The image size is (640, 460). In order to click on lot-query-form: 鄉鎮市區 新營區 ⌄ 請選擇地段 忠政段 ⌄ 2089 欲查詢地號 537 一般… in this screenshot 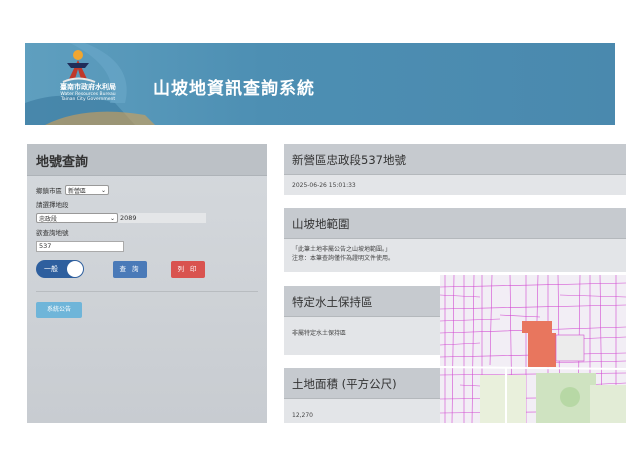, I will do `click(147, 251)`.